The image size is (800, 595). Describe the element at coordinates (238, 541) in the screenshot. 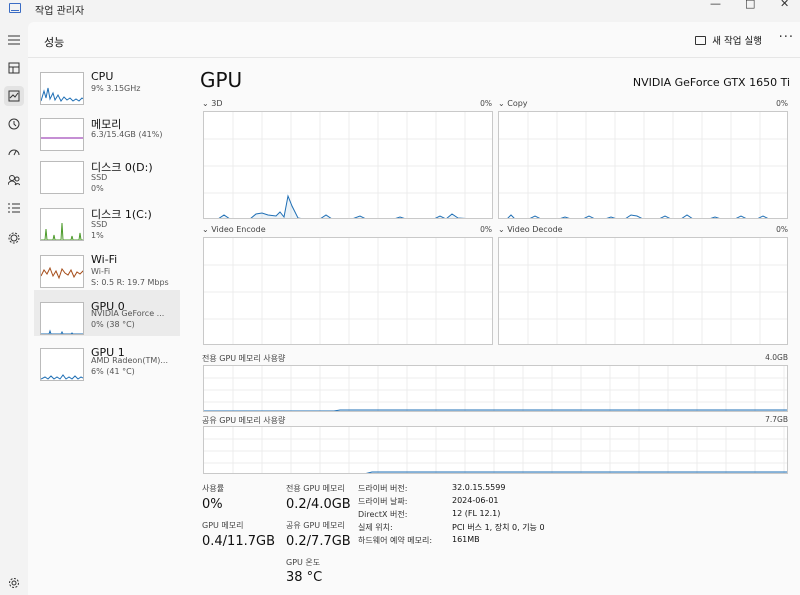

I see `gpu-memory-value: 0.4/11.7GB` at that location.